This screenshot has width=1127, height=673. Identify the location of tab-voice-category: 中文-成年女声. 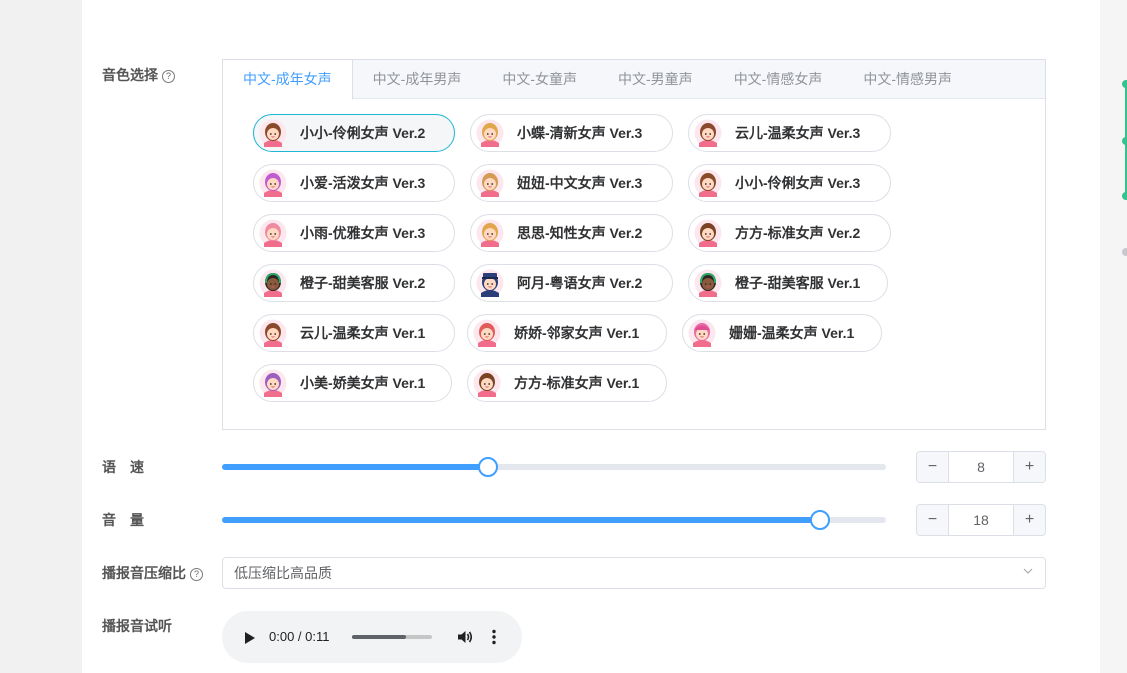
(288, 80).